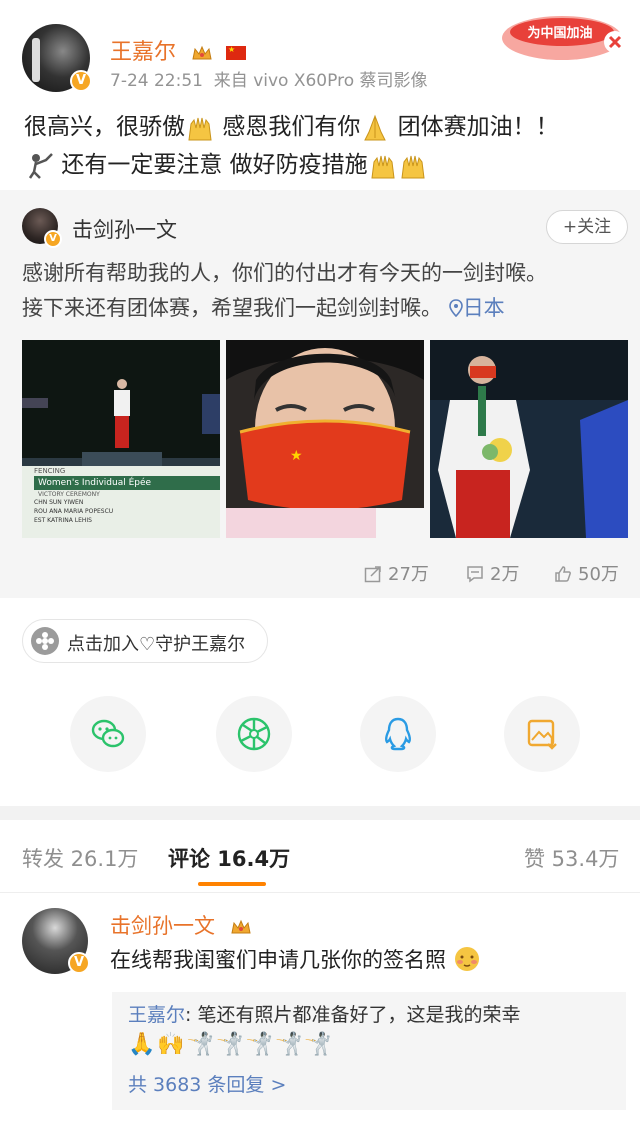 The width and height of the screenshot is (640, 1129). I want to click on folded-hands-emoji-icon, so click(375, 127).